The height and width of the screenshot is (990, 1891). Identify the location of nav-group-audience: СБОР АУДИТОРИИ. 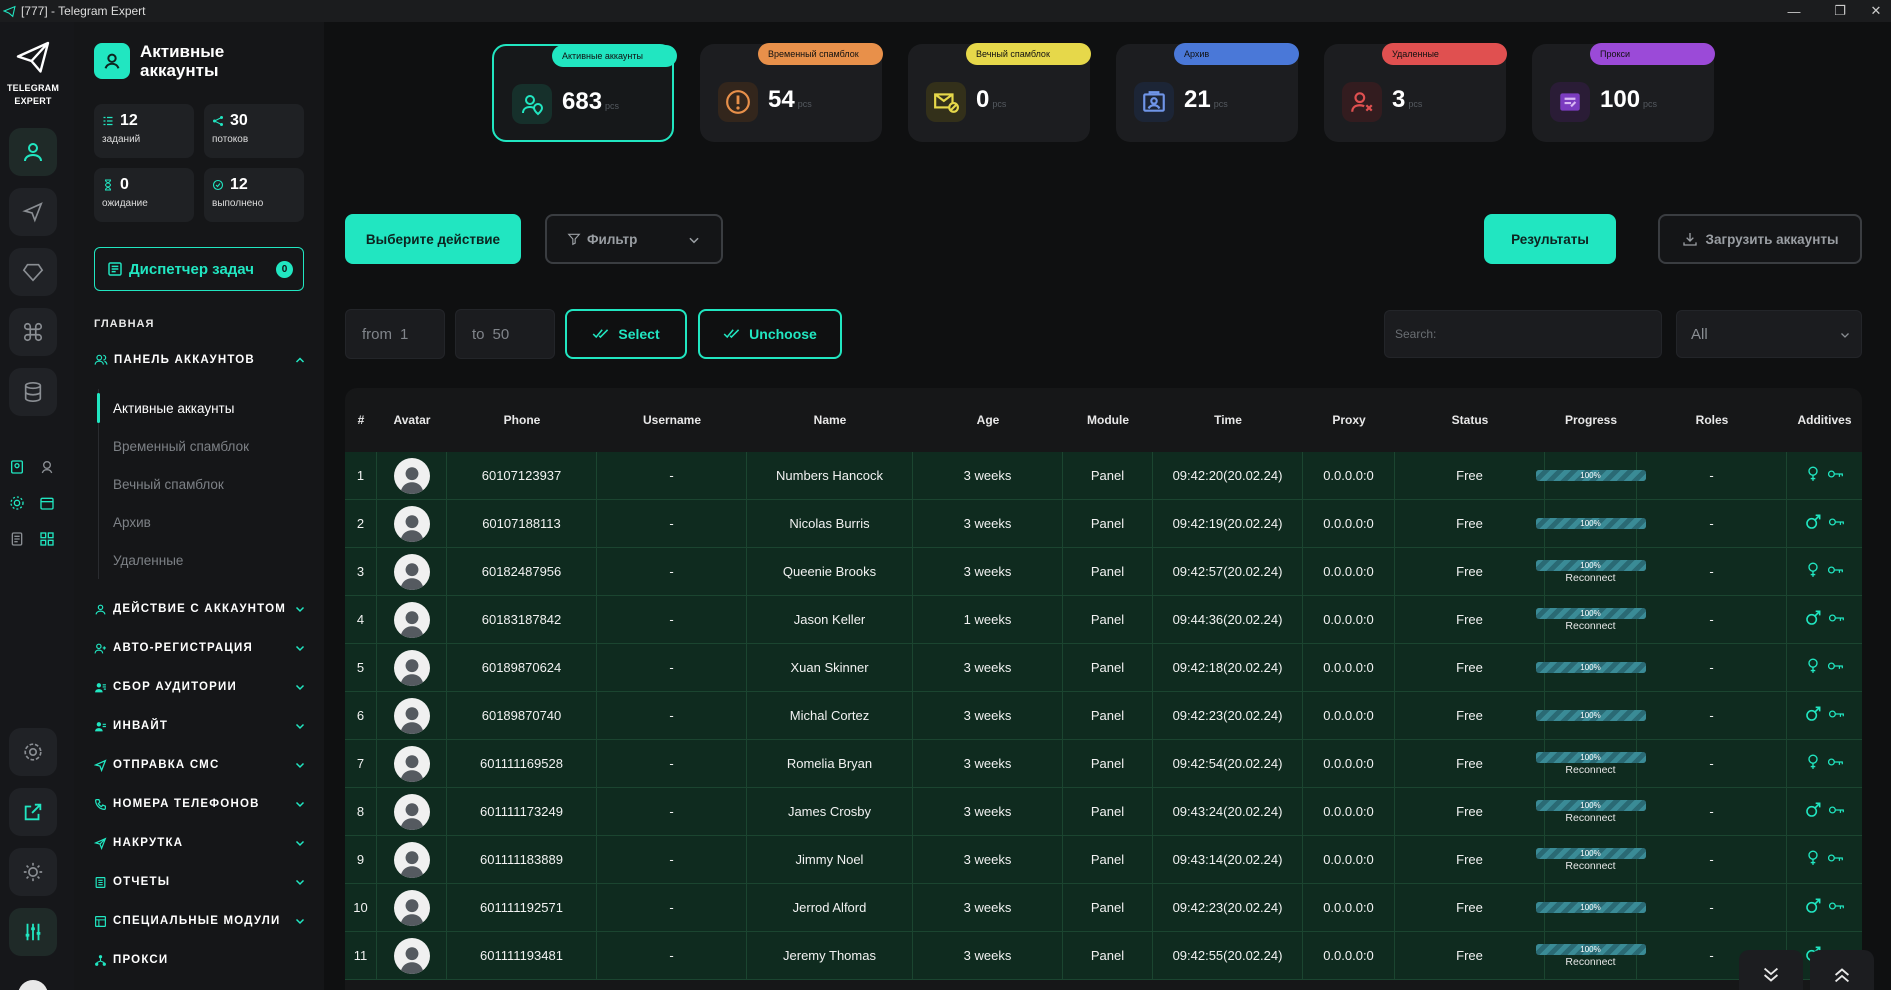
(200, 687).